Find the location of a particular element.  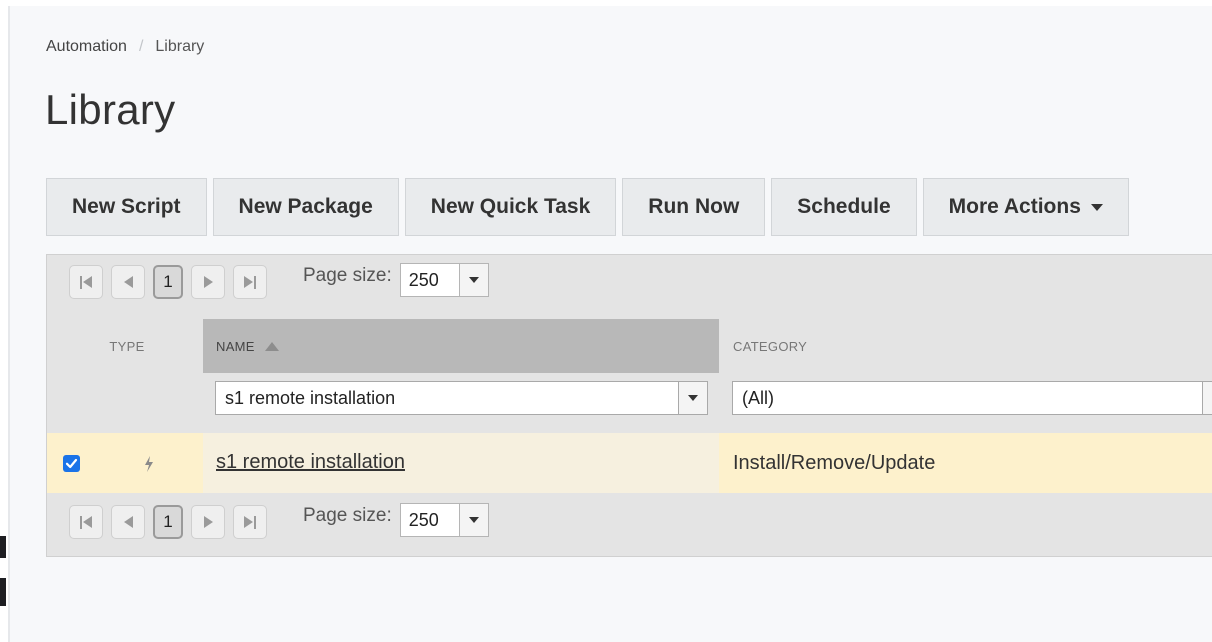

column-header-category-label: CATEGORY is located at coordinates (770, 346).